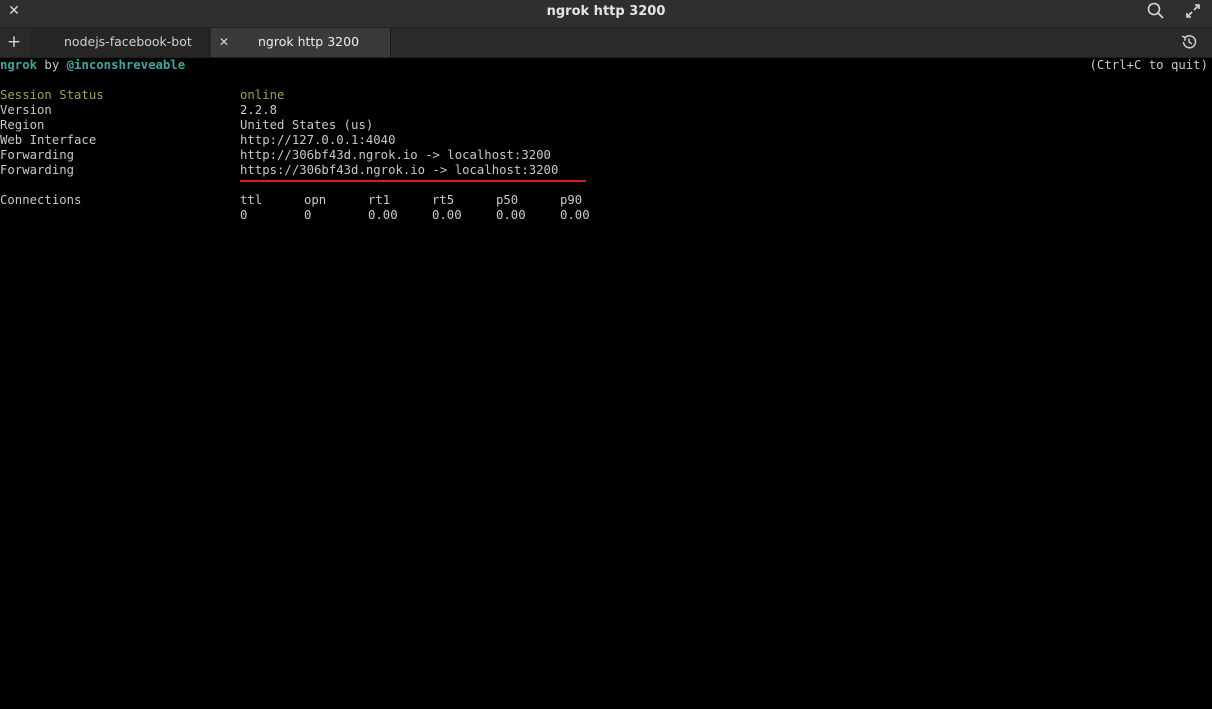  Describe the element at coordinates (383, 215) in the screenshot. I see `conn-value-rt1: 0.00` at that location.